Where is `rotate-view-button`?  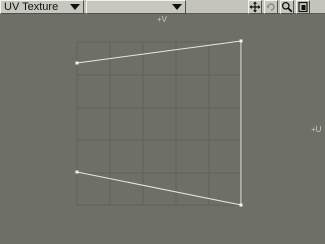 rotate-view-button is located at coordinates (271, 7).